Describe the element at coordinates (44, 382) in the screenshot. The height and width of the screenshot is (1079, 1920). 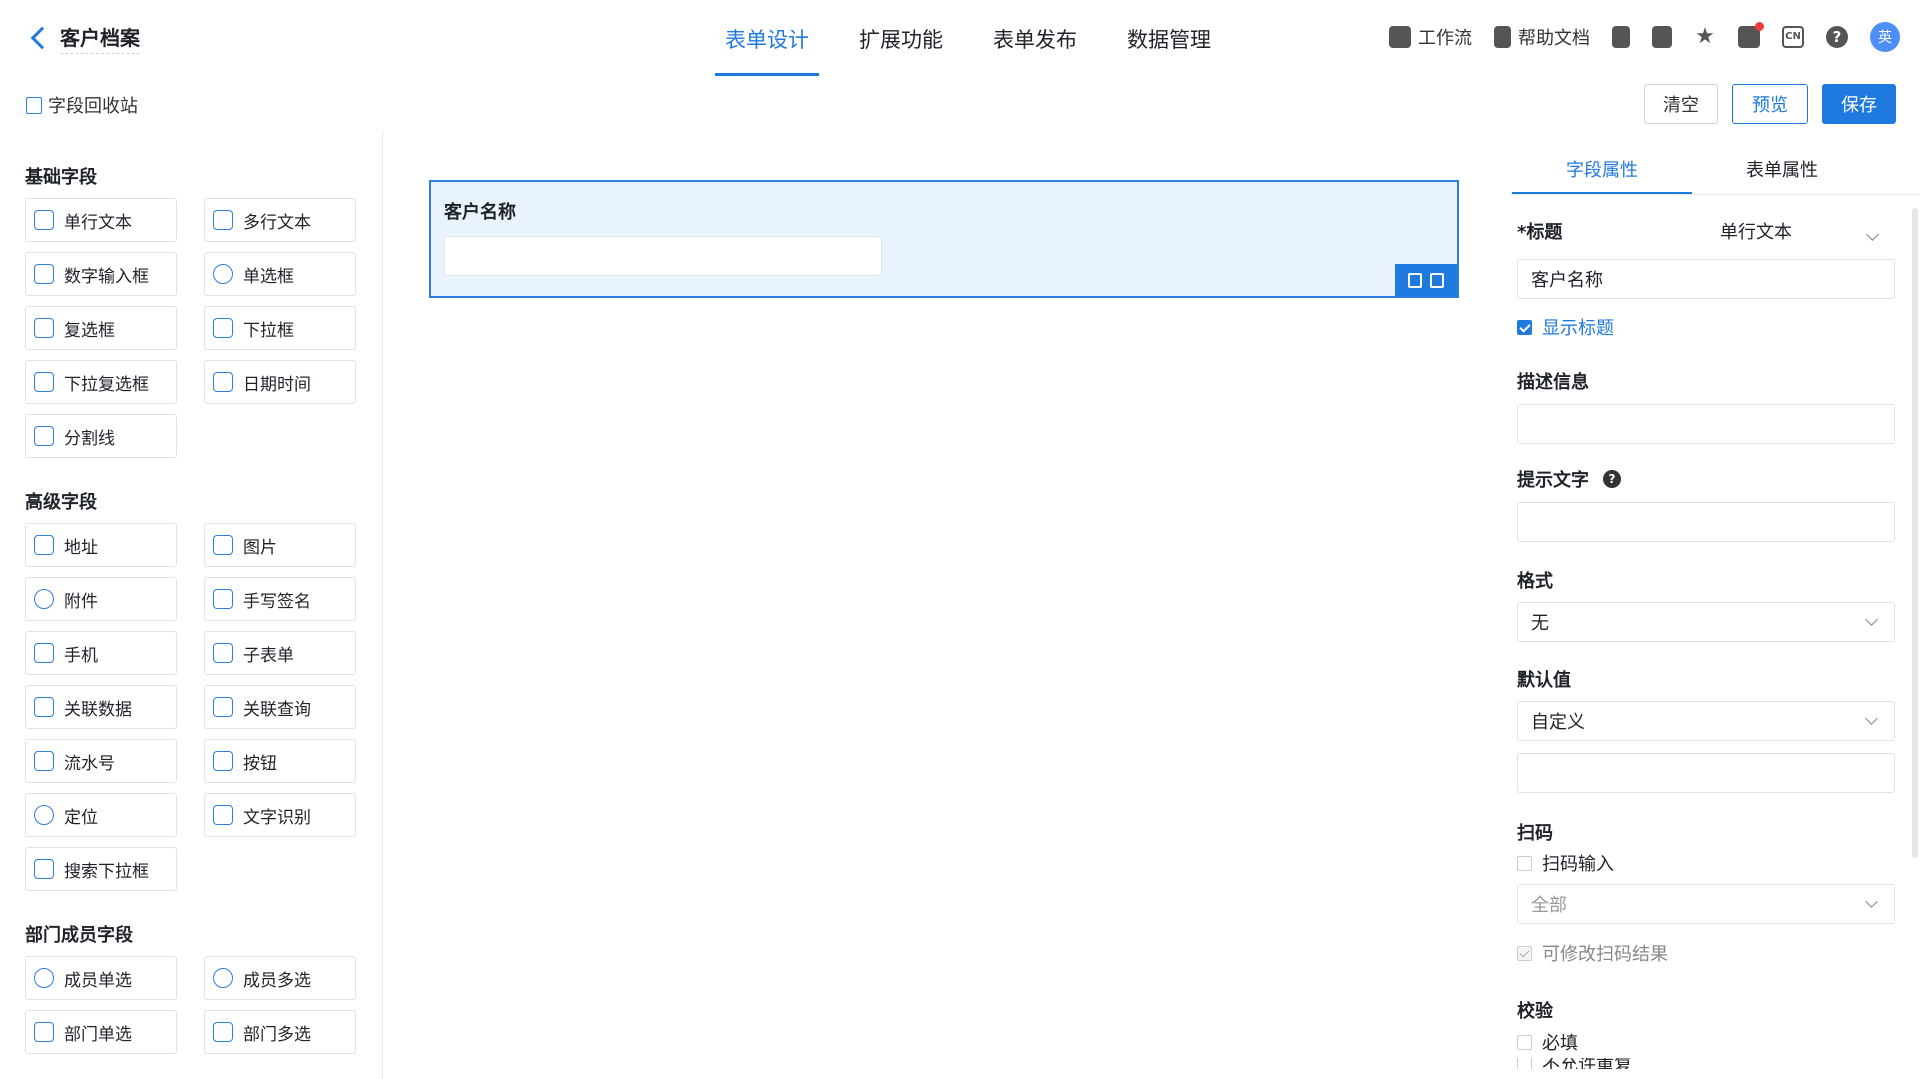
I see `multi-check-icon` at that location.